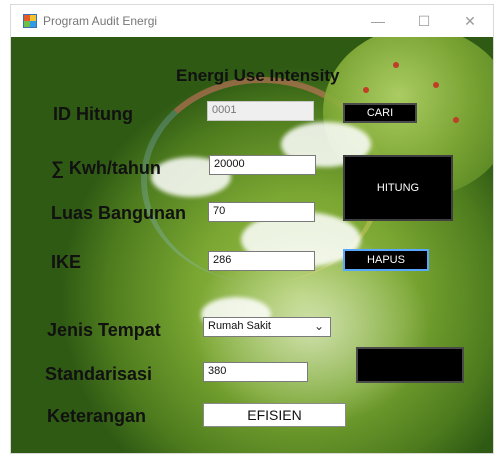 Image resolution: width=496 pixels, height=459 pixels. What do you see at coordinates (274, 415) in the screenshot?
I see `keterangan-field: EFISIEN` at bounding box center [274, 415].